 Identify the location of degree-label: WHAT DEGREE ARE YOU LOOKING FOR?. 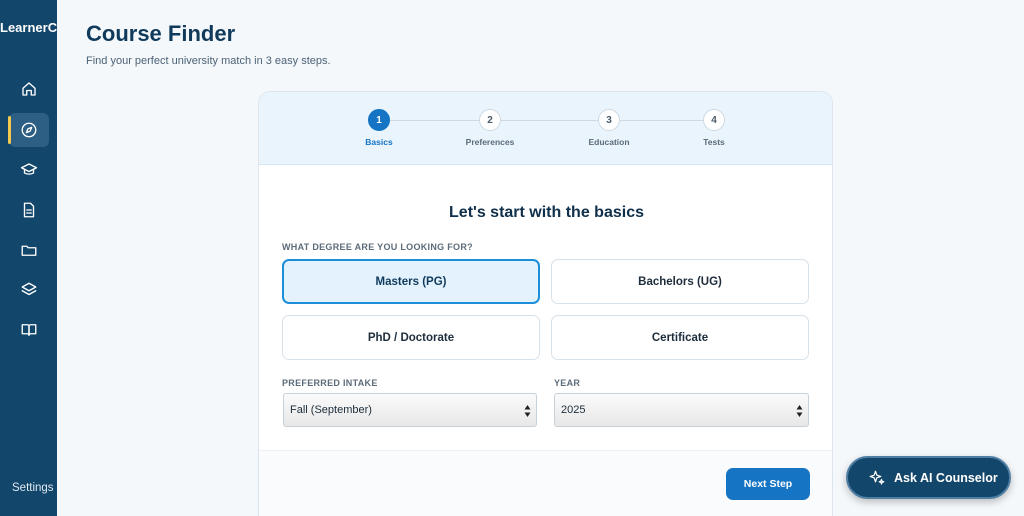
(377, 247).